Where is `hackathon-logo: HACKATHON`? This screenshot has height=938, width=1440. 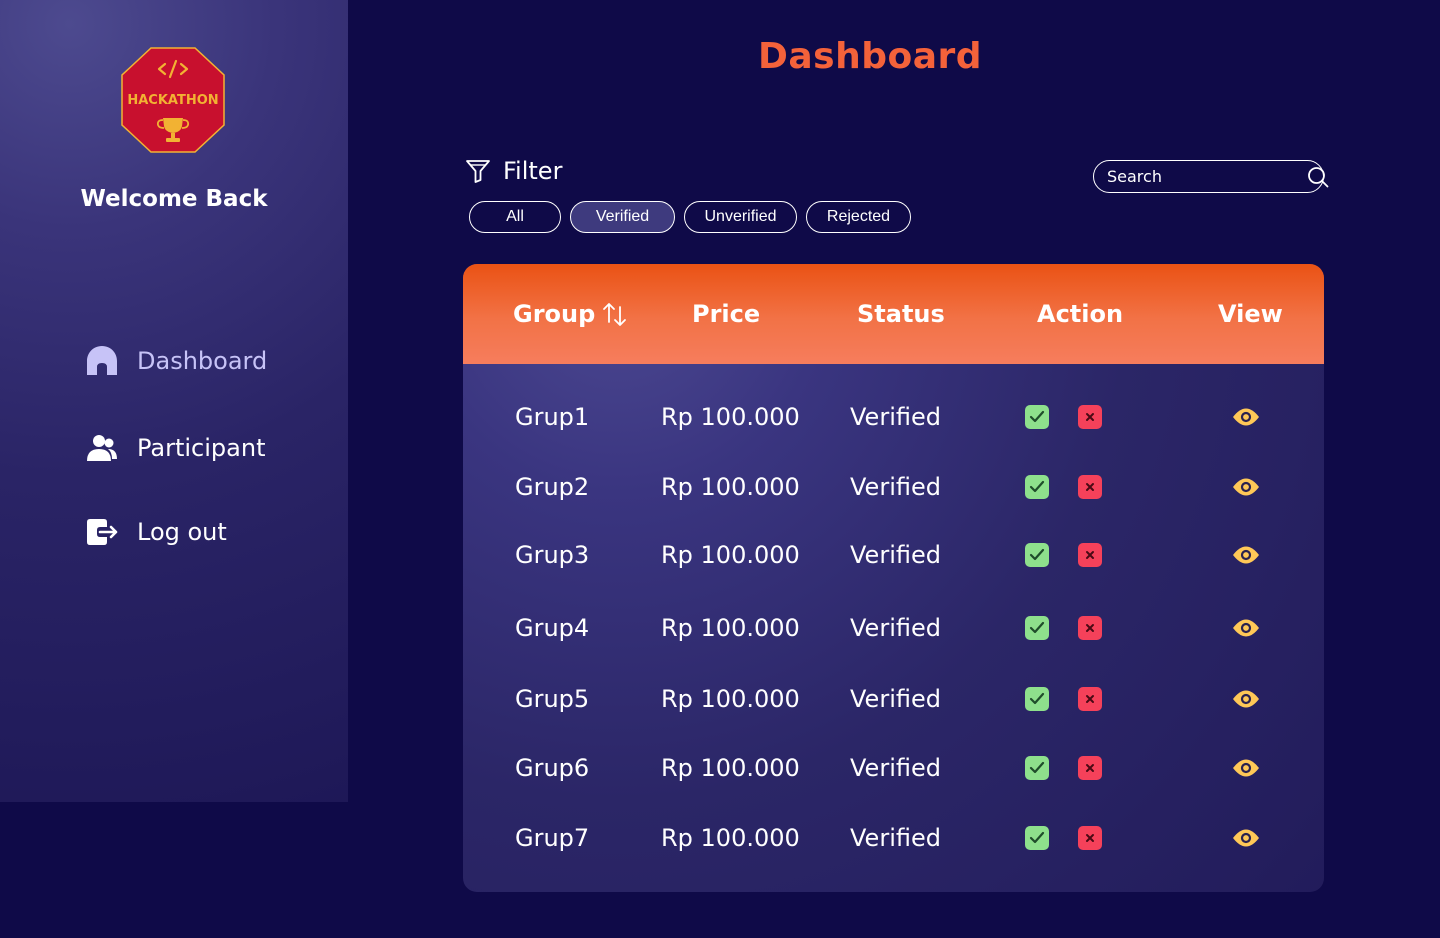 hackathon-logo: HACKATHON is located at coordinates (173, 100).